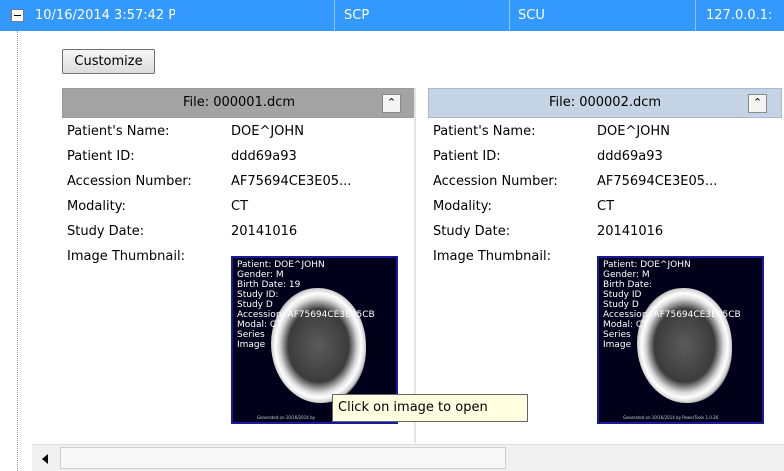 This screenshot has width=784, height=471. Describe the element at coordinates (415, 265) in the screenshot. I see `card-divider` at that location.